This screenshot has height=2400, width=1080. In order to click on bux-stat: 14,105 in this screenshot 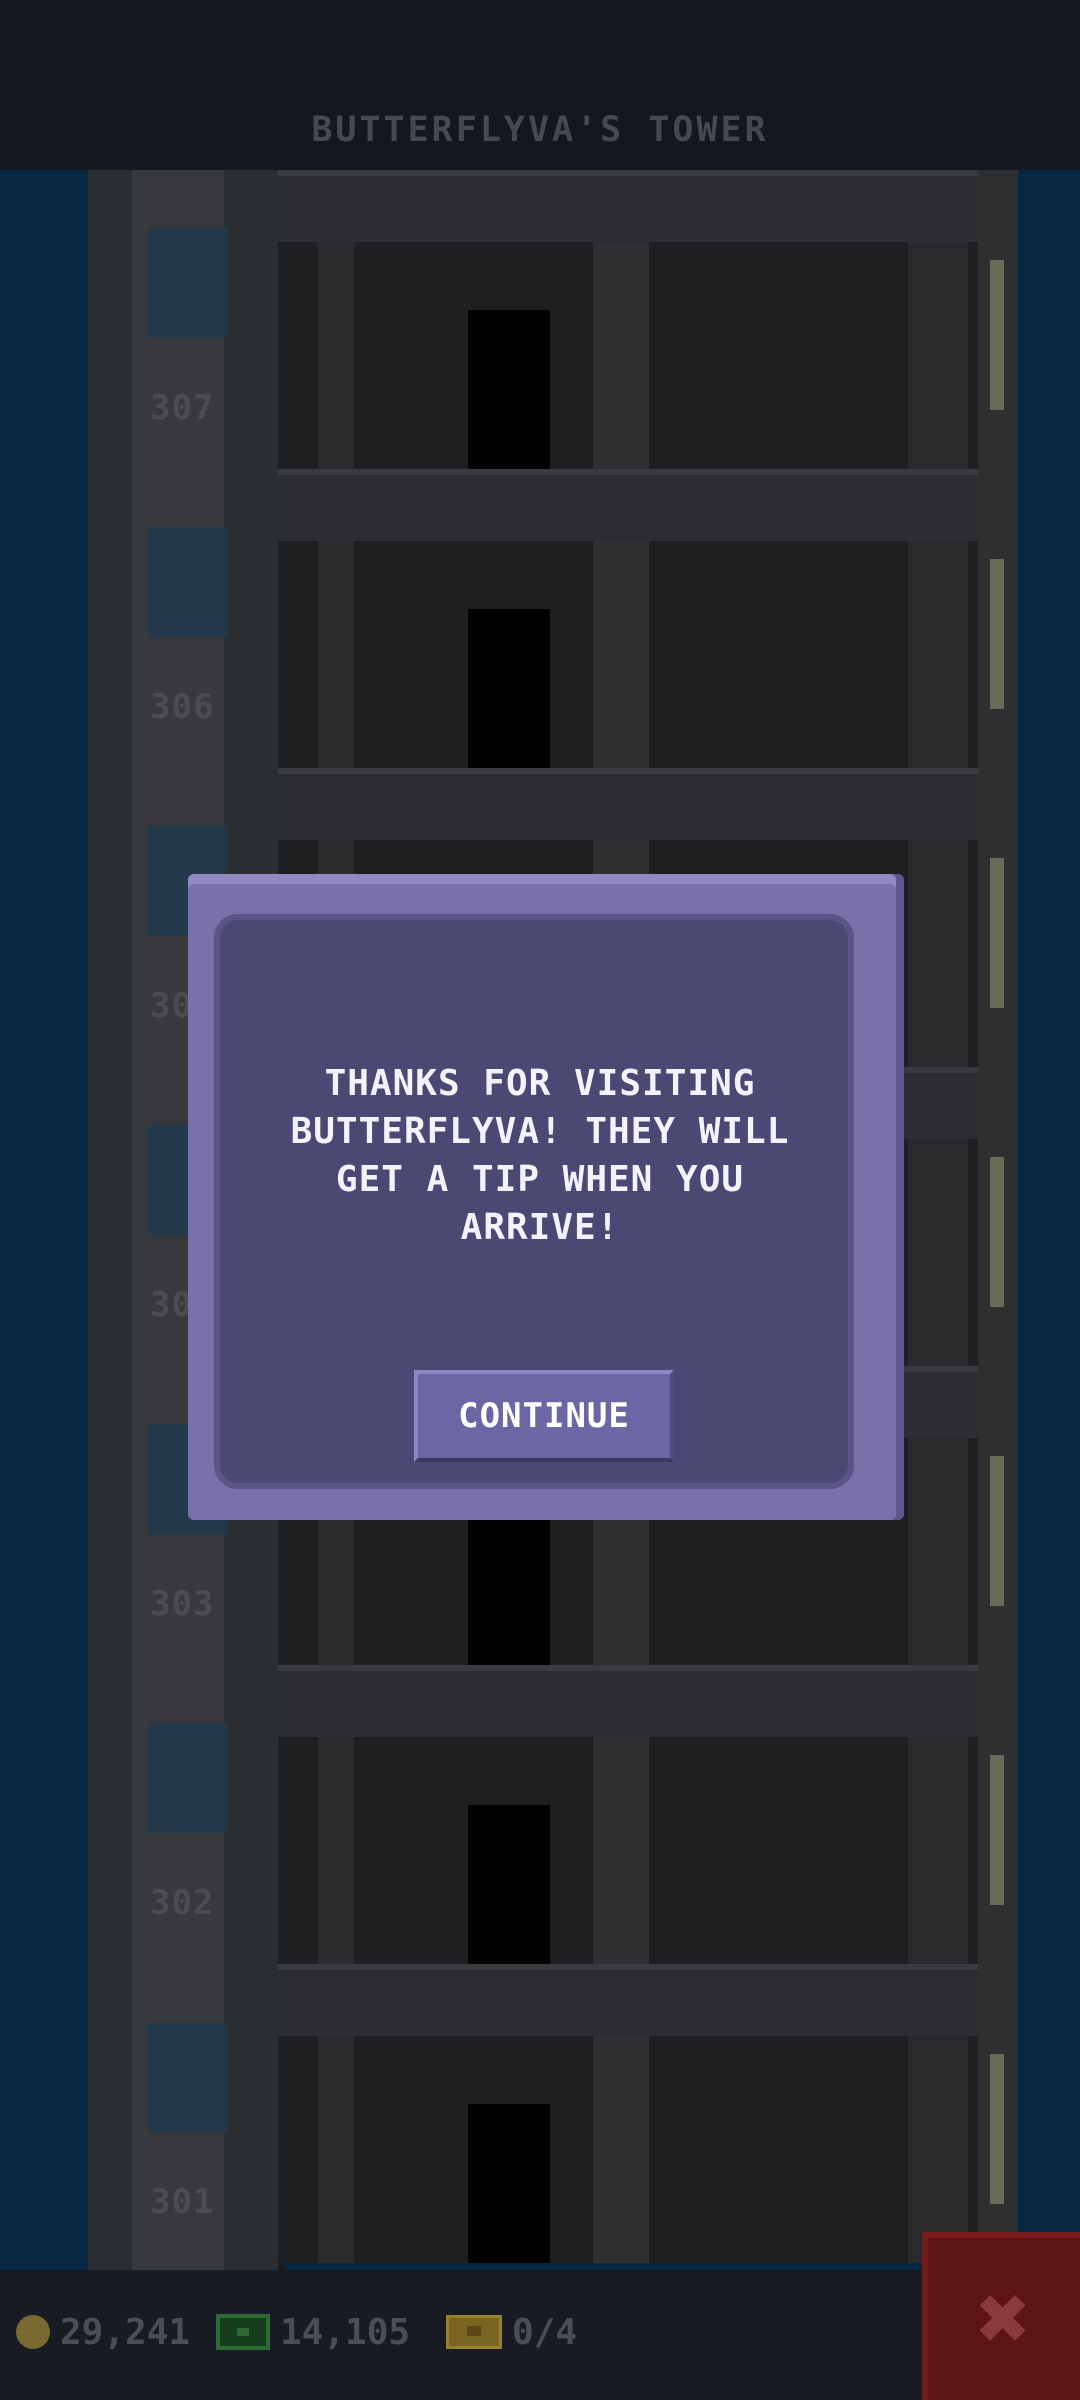, I will do `click(313, 2332)`.